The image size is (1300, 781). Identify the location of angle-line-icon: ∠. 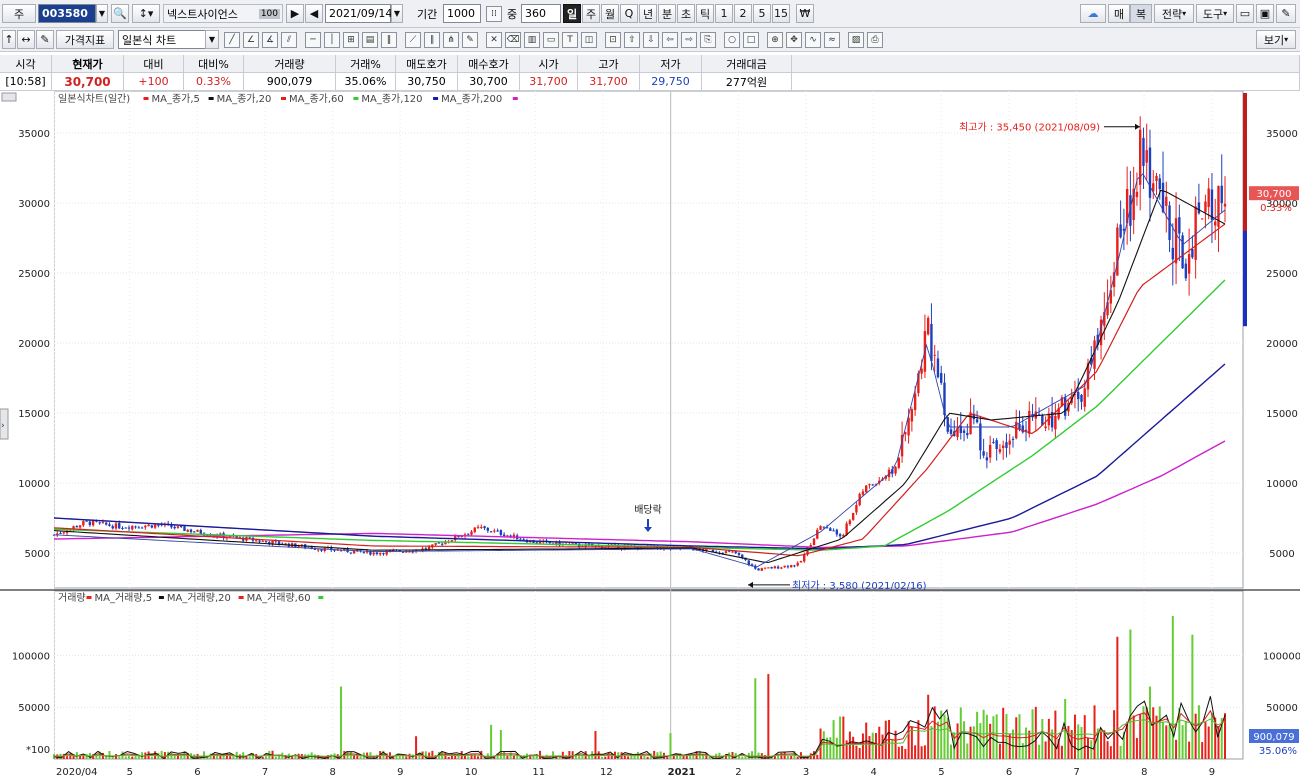
(251, 40).